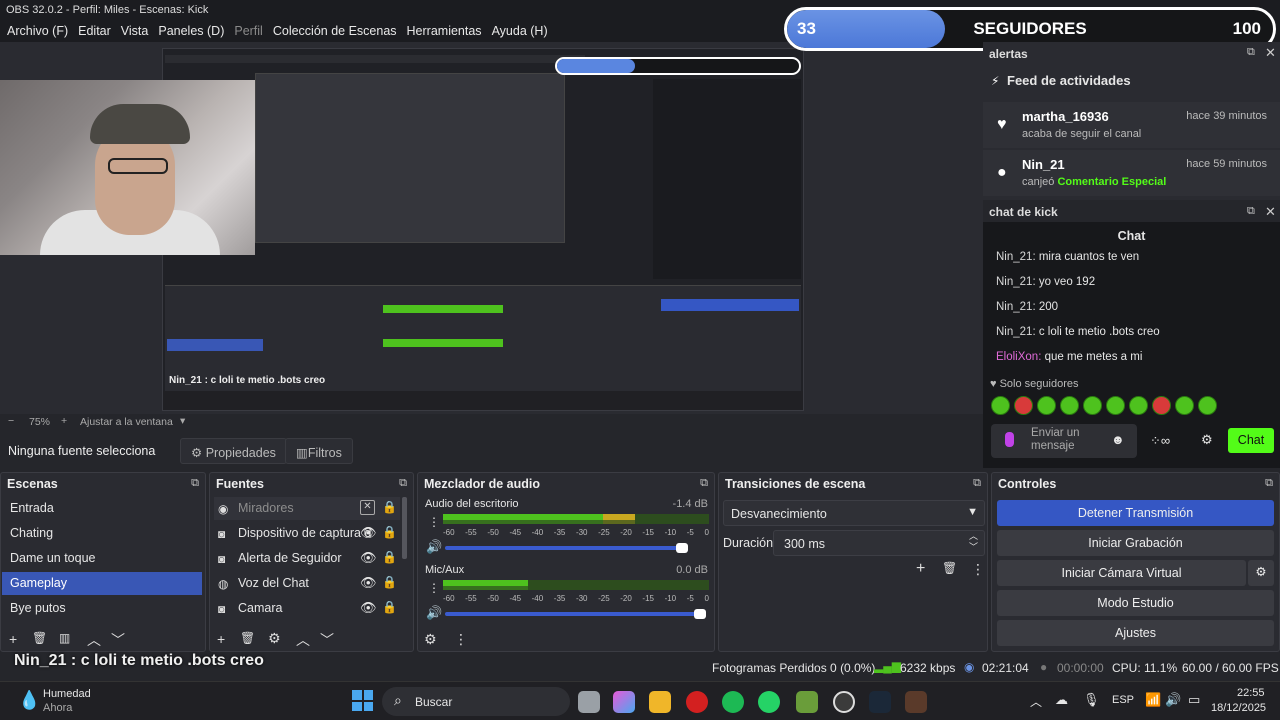 This screenshot has width=1280, height=720. What do you see at coordinates (880, 702) in the screenshot?
I see `steam-icon` at bounding box center [880, 702].